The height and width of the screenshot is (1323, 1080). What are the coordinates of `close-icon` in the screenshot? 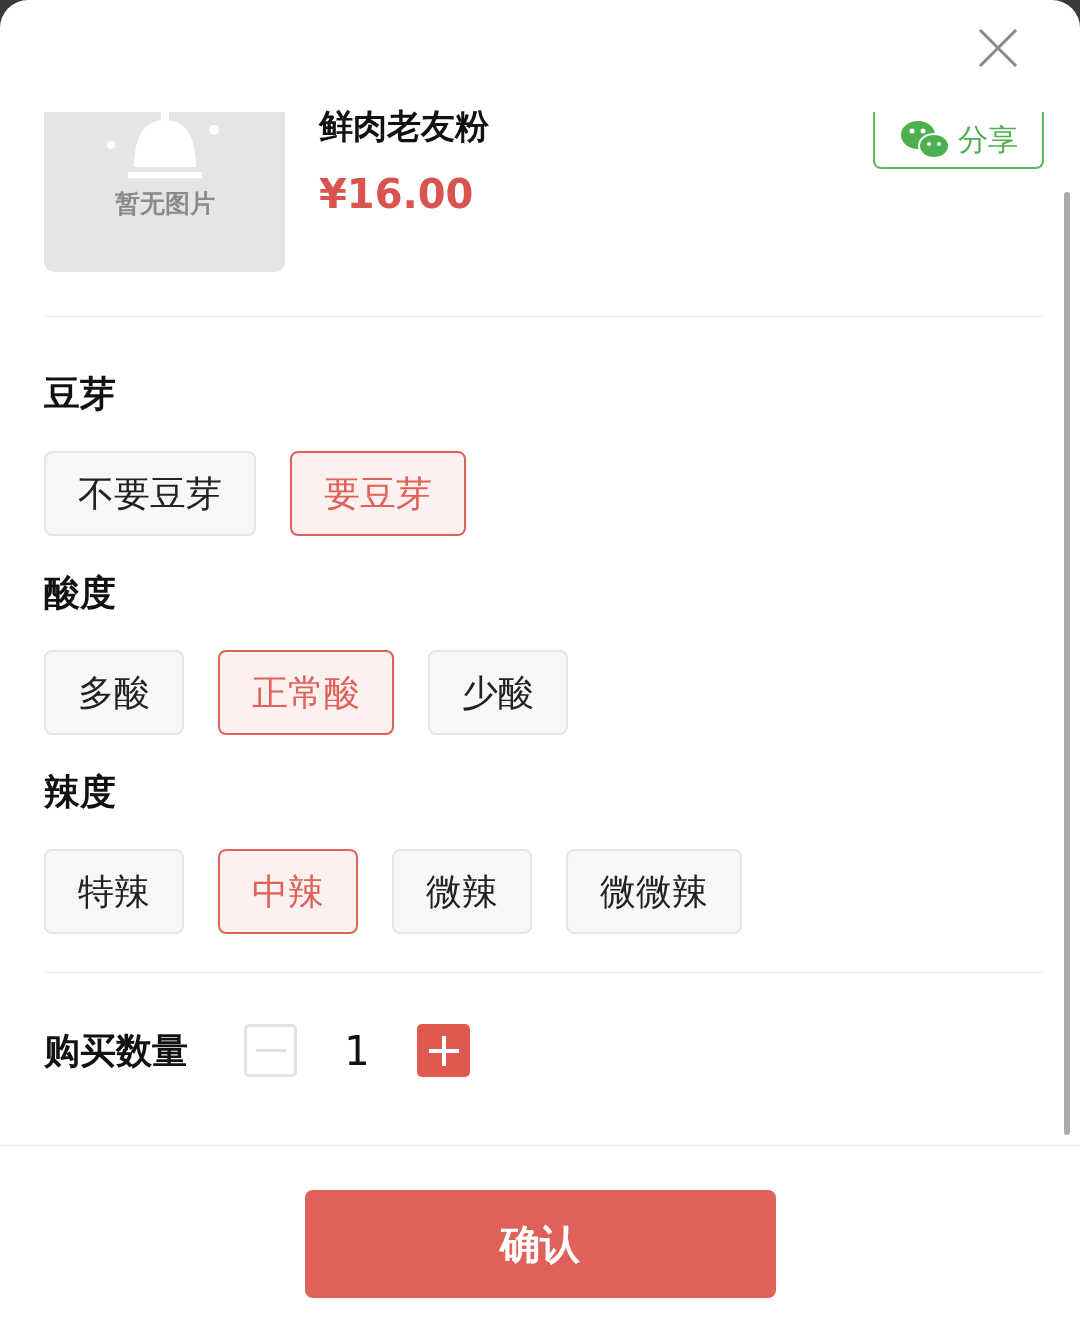 It's located at (998, 48).